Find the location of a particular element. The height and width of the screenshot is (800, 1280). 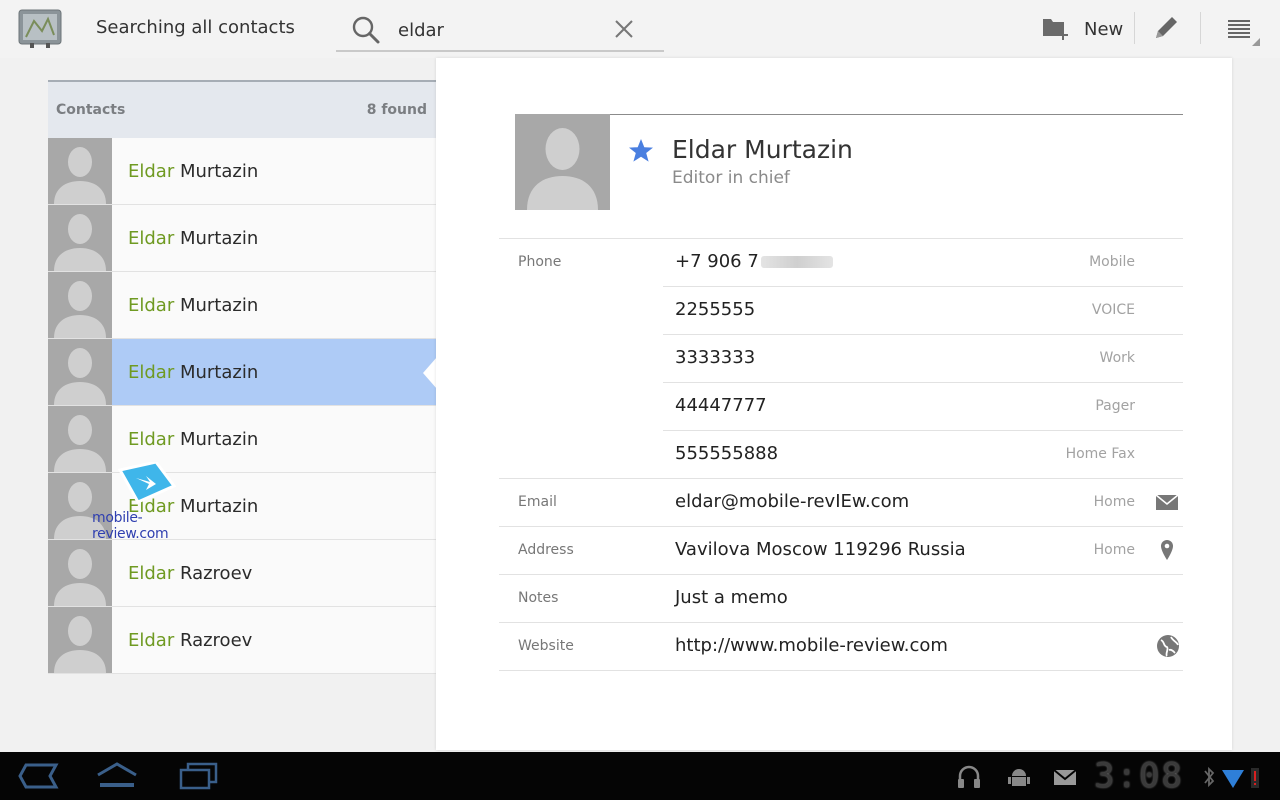

contact-job-title: Editor in chief is located at coordinates (731, 178).